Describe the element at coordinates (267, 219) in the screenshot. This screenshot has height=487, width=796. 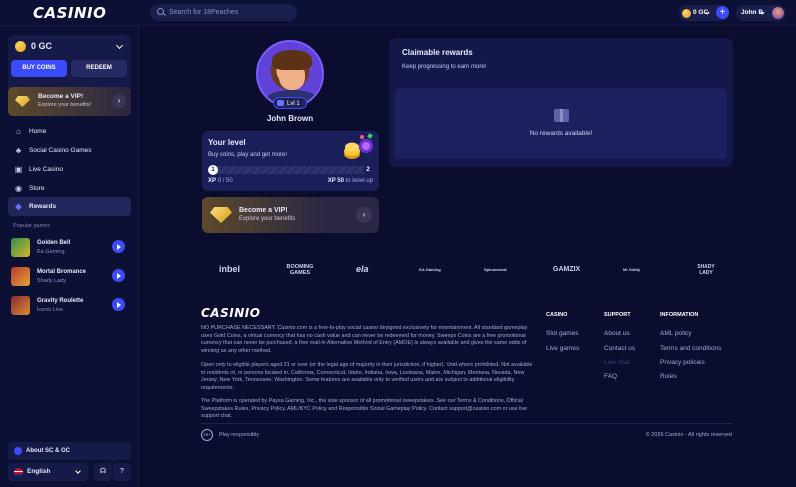
I see `vip-subtitle: Explore your benefits` at that location.